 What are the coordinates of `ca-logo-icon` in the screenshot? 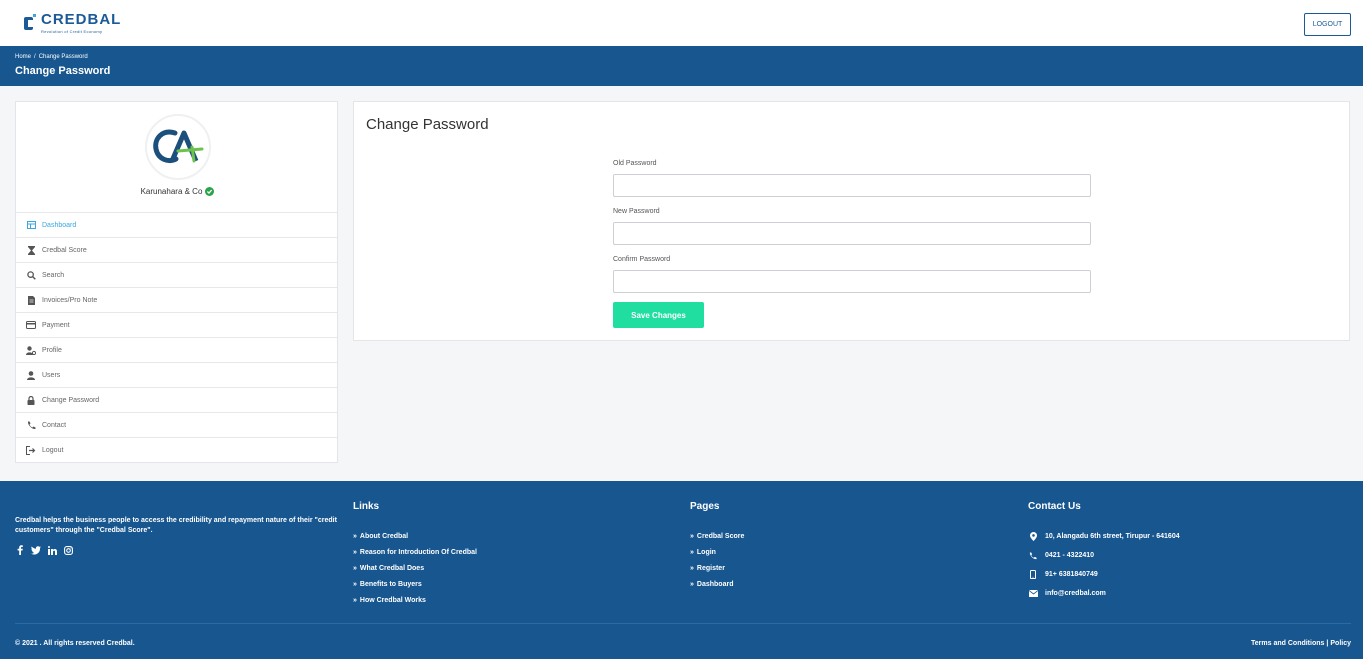 It's located at (178, 146).